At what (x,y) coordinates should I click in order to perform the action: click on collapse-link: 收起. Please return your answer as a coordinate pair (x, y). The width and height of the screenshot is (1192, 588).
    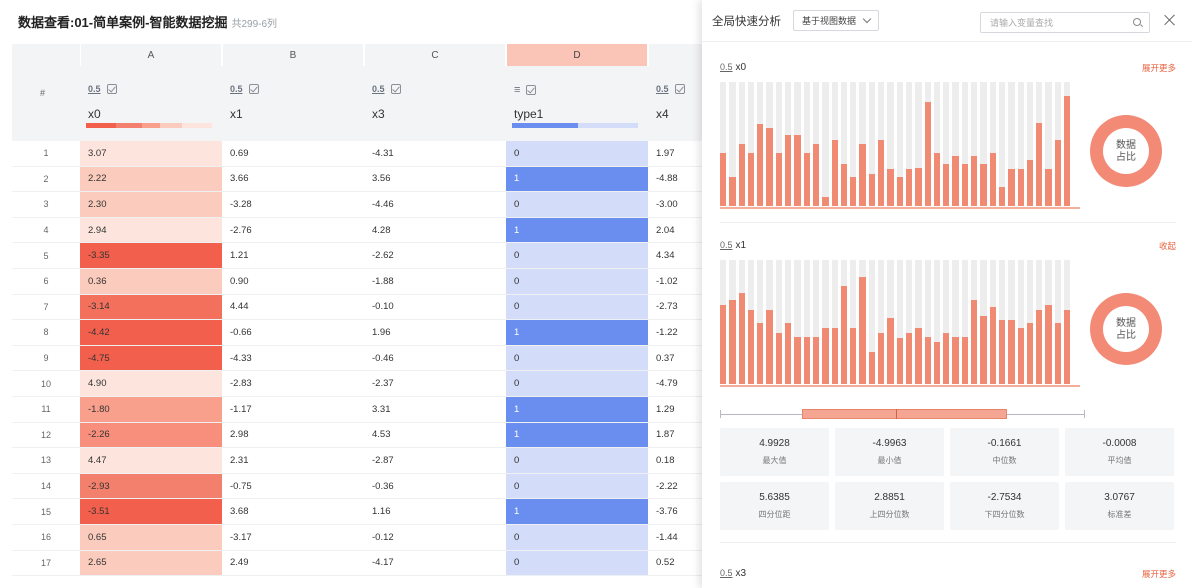
    Looking at the image, I should click on (1167, 246).